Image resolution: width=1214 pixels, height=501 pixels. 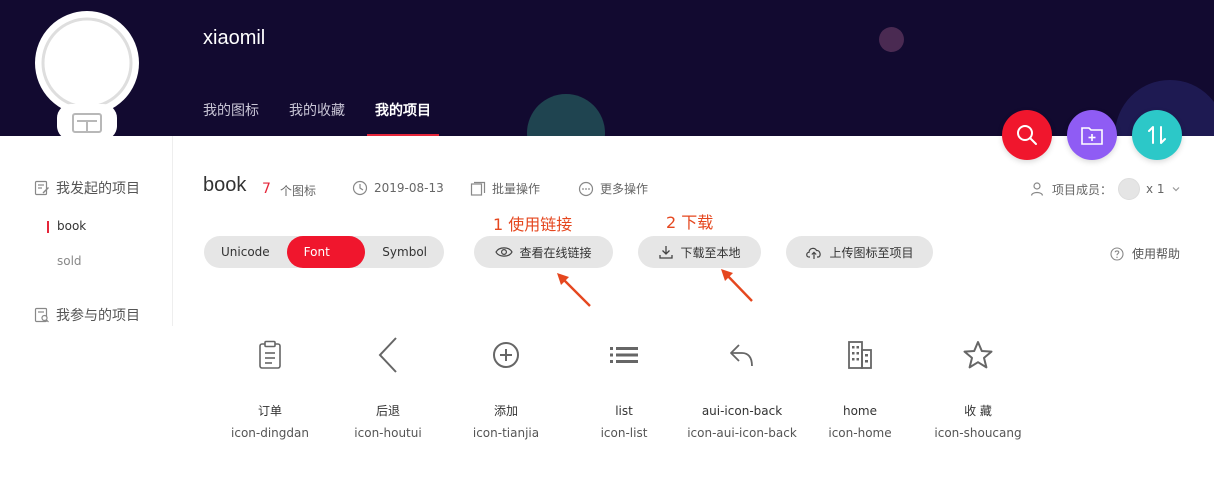 What do you see at coordinates (403, 118) in the screenshot?
I see `tab-my-projects: 我的项目` at bounding box center [403, 118].